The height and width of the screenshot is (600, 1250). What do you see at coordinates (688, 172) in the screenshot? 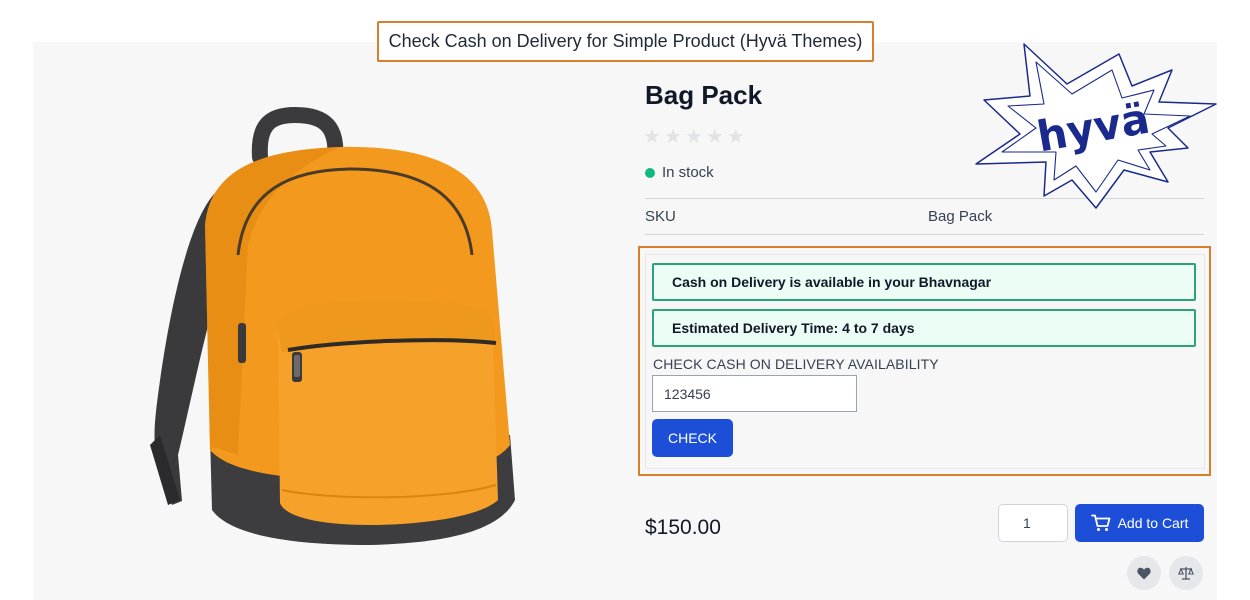
I see `stock-label: In stock` at bounding box center [688, 172].